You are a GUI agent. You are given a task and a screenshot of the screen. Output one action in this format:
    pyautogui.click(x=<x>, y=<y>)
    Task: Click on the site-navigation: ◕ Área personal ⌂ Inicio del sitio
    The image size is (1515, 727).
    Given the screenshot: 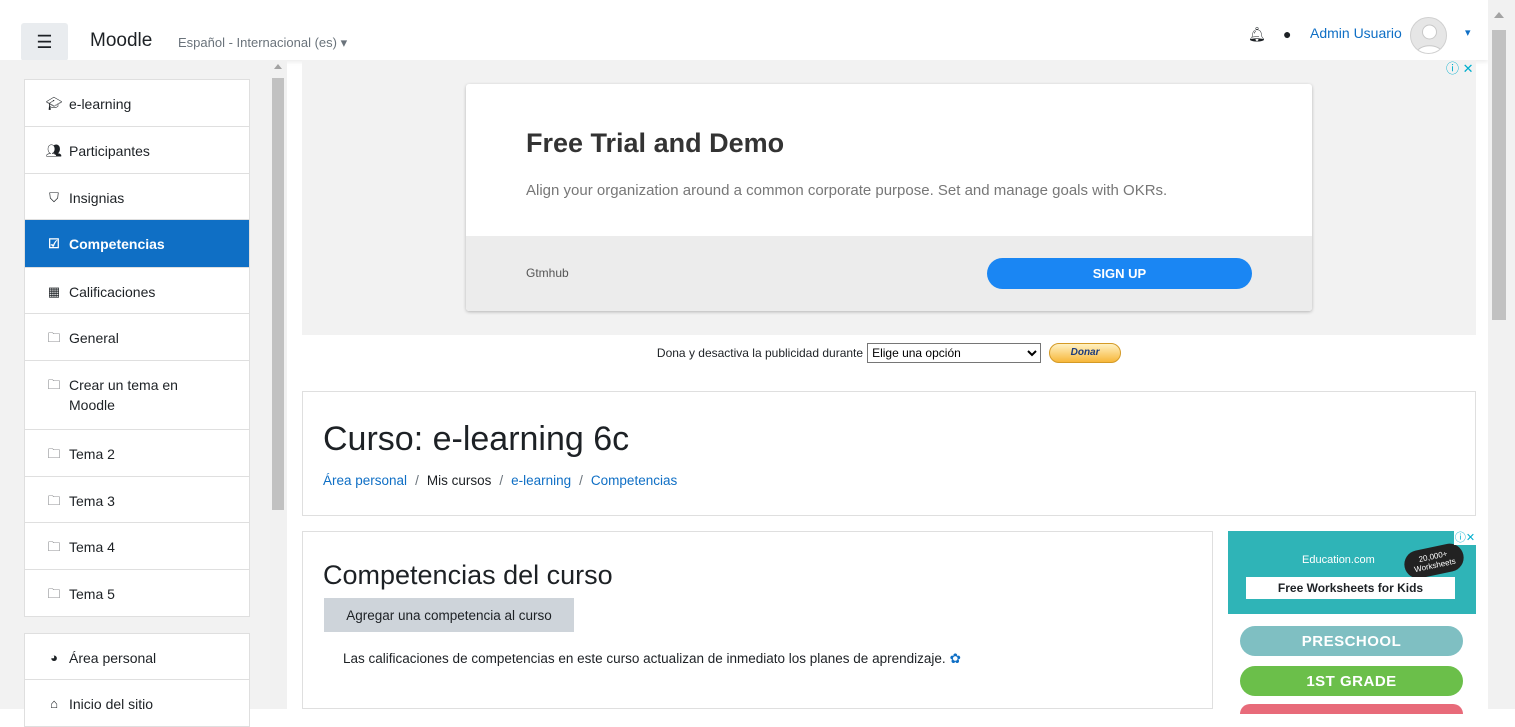 What is the action you would take?
    pyautogui.click(x=137, y=680)
    